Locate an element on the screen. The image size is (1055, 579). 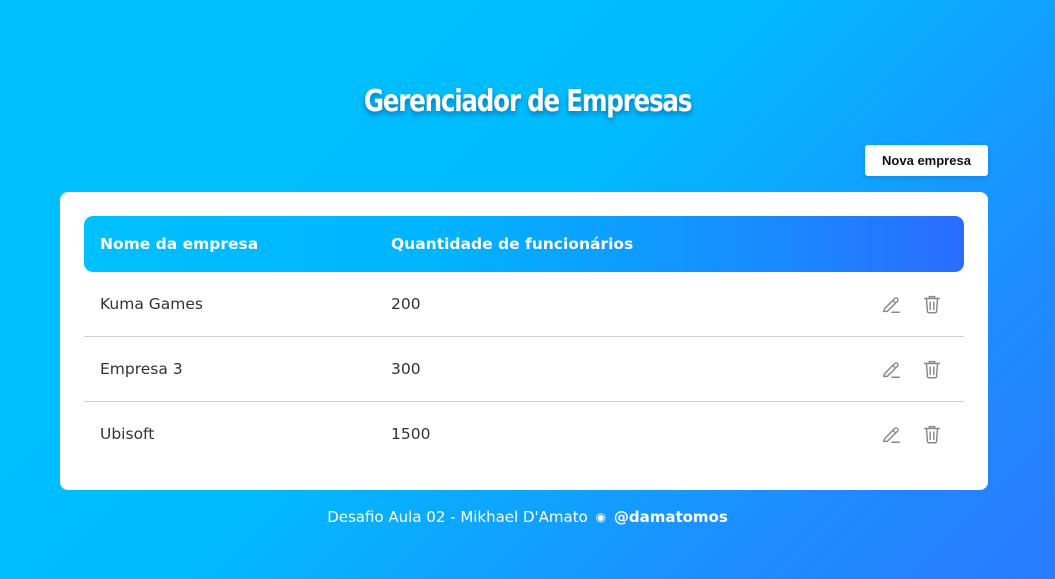
table-row: Ubisoft 1500 is located at coordinates (524, 434).